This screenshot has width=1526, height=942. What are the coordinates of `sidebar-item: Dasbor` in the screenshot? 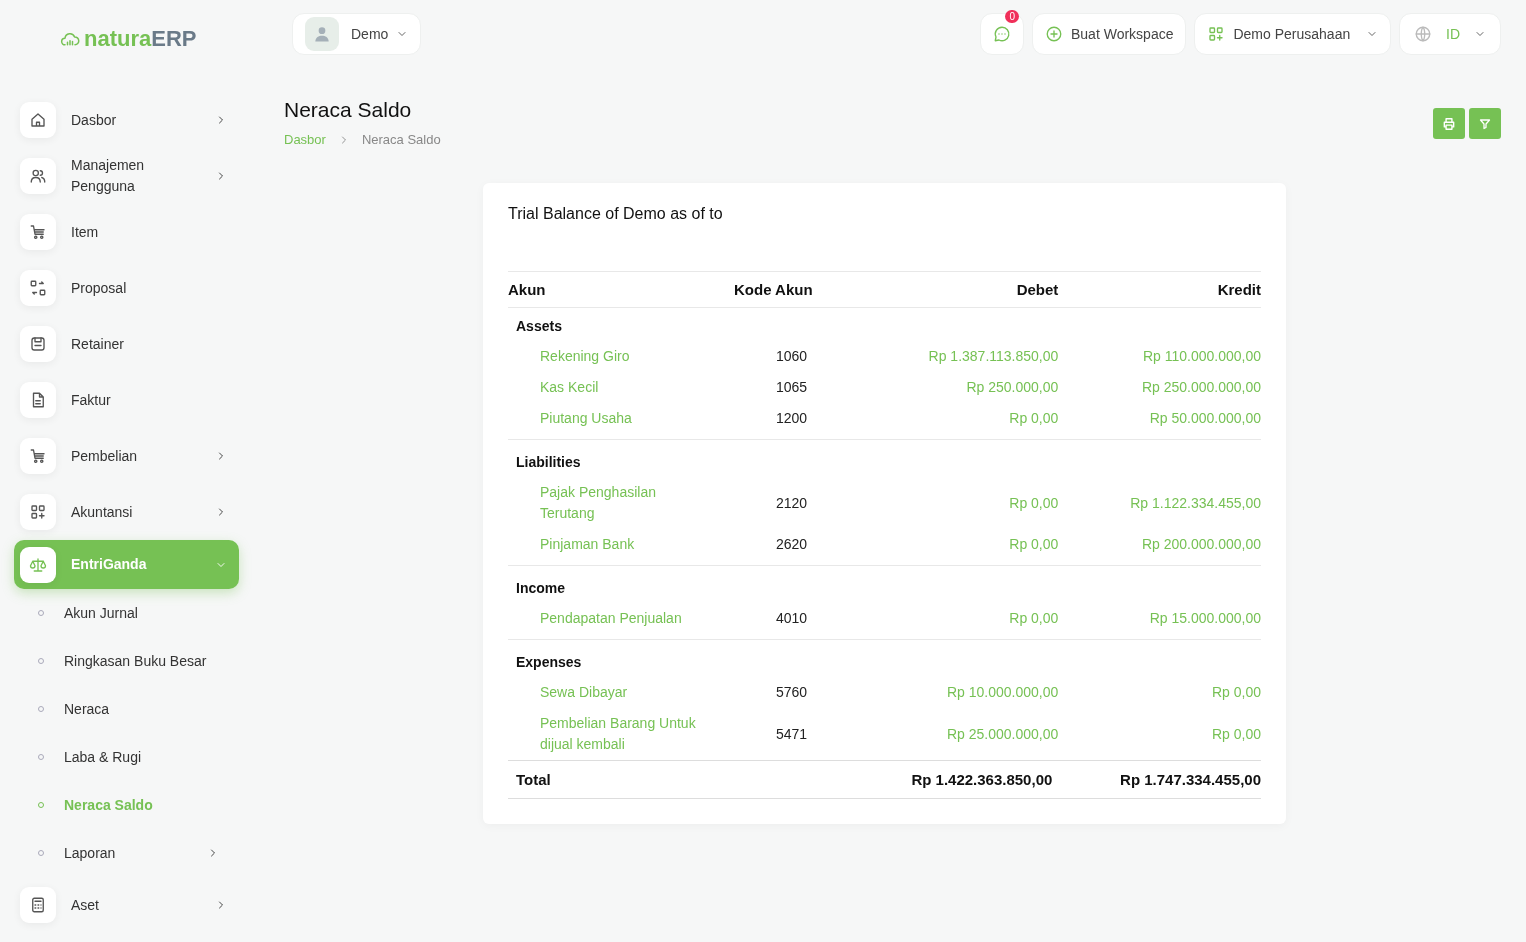 It's located at (126, 120).